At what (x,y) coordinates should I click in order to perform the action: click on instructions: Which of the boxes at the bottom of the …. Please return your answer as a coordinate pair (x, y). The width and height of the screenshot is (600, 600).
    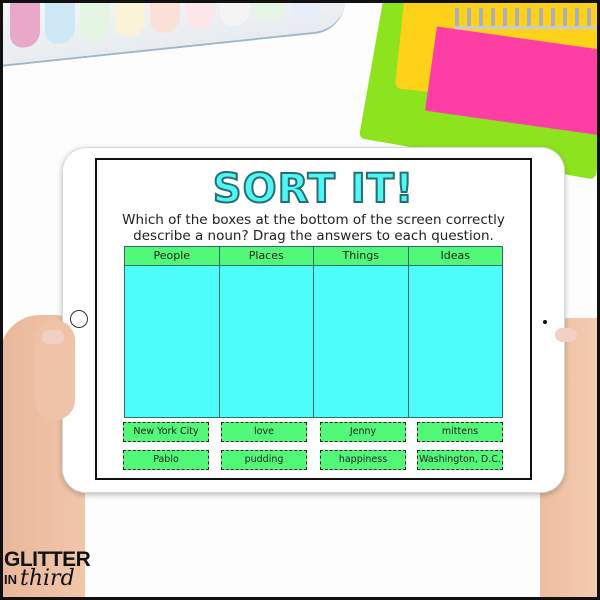
    Looking at the image, I should click on (313, 228).